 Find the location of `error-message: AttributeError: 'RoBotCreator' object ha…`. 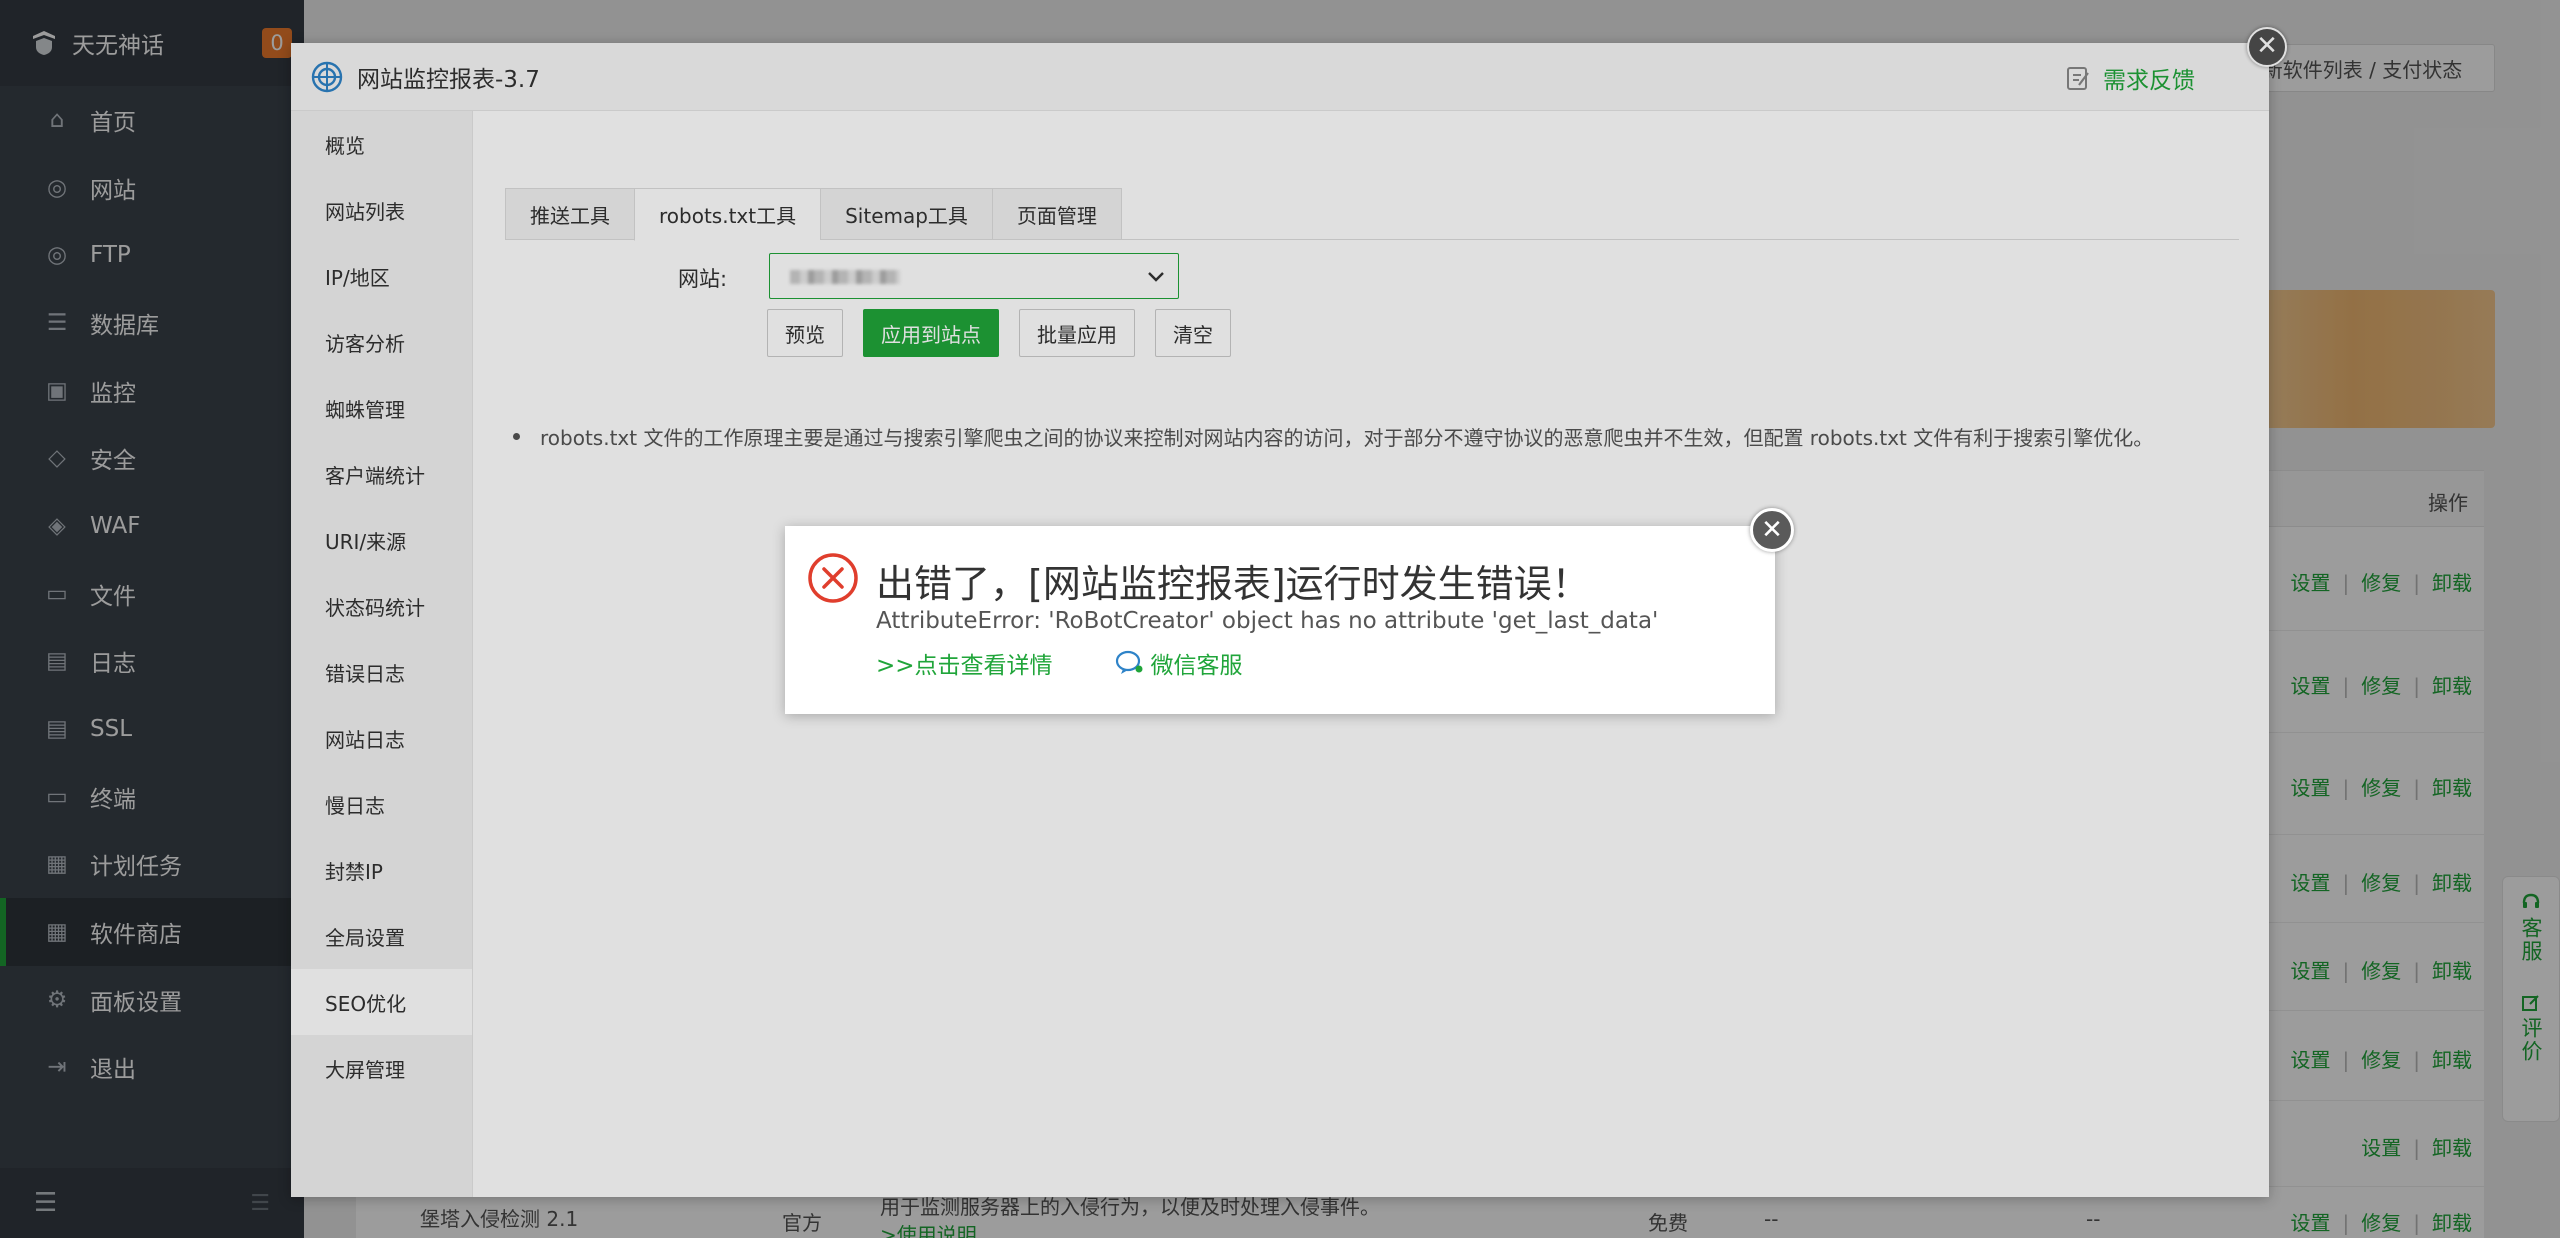

error-message: AttributeError: 'RoBotCreator' object ha… is located at coordinates (1267, 621).